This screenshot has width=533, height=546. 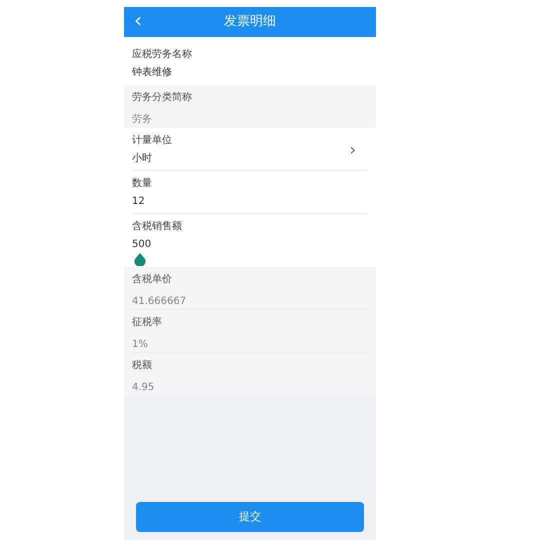 I want to click on page-title: 发票明细, so click(x=250, y=22).